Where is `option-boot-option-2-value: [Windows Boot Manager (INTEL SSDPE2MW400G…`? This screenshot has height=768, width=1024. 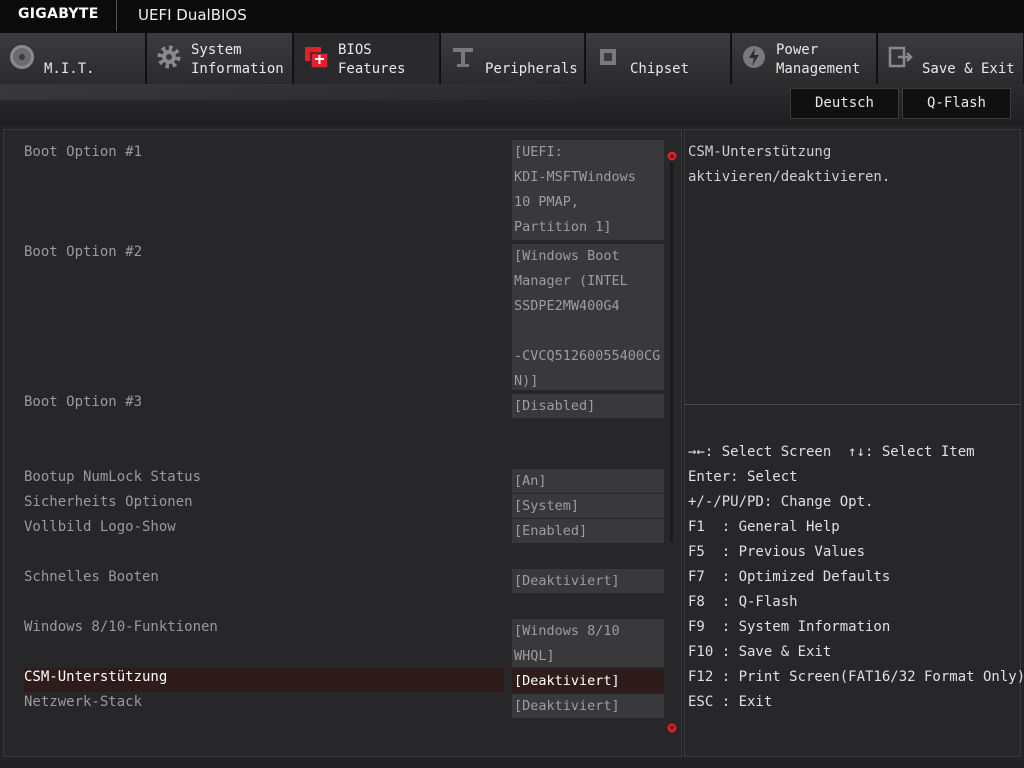 option-boot-option-2-value: [Windows Boot Manager (INTEL SSDPE2MW400G… is located at coordinates (588, 317).